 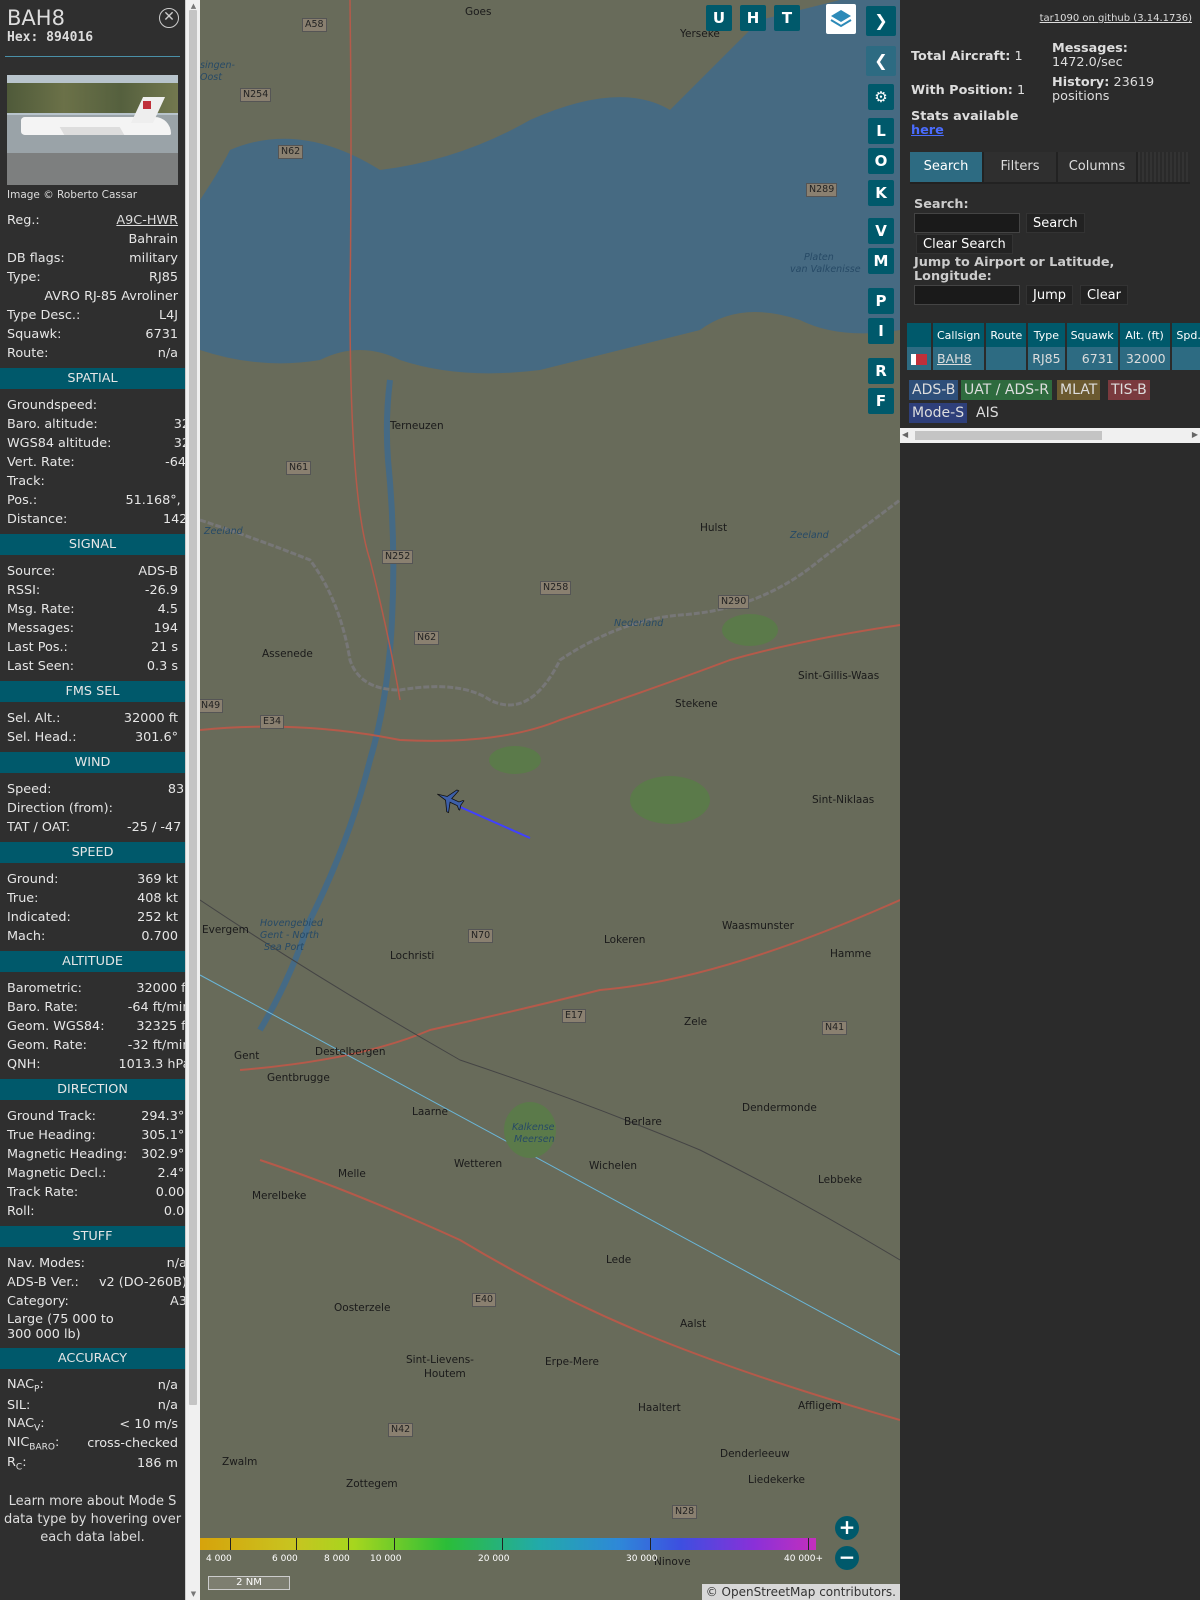 I want to click on search-input, so click(x=967, y=223).